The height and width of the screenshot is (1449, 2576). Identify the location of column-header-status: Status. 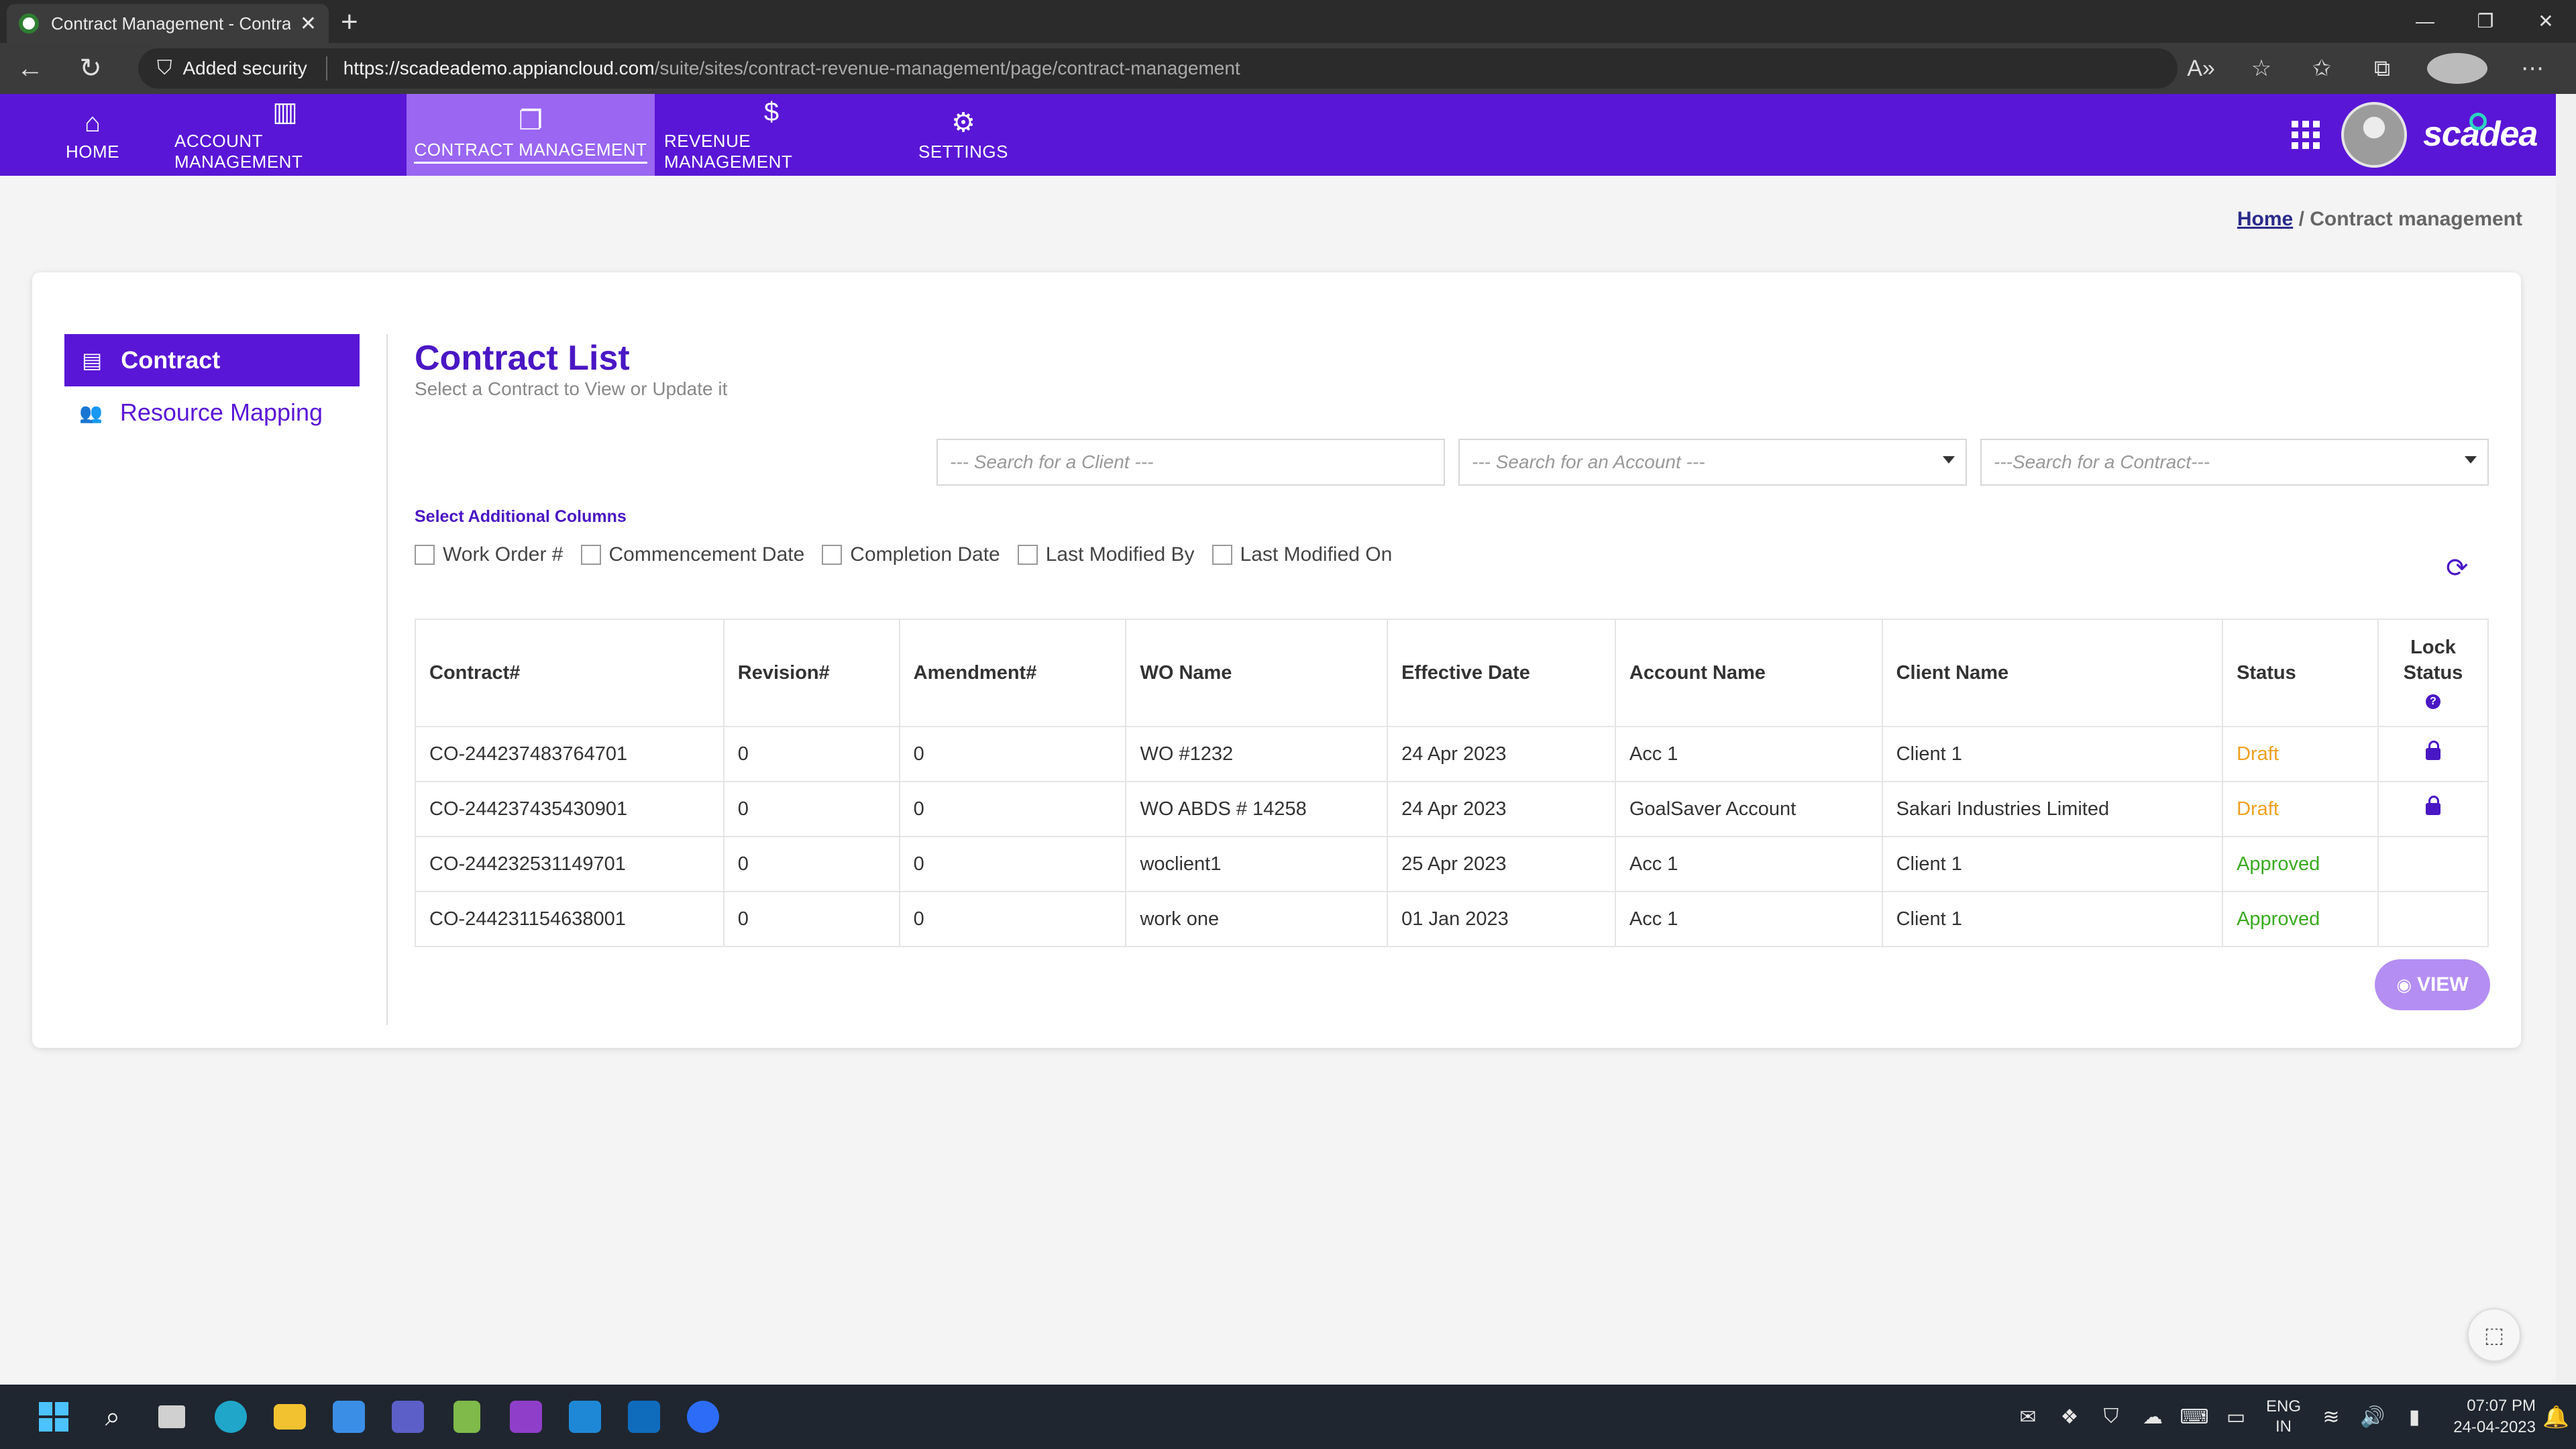
(2300, 673).